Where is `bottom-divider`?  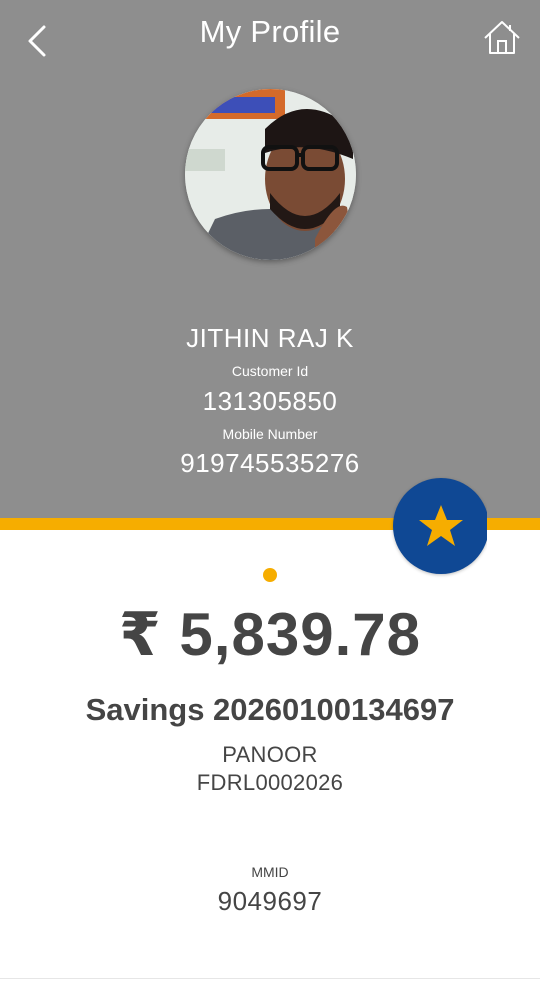
bottom-divider is located at coordinates (270, 978).